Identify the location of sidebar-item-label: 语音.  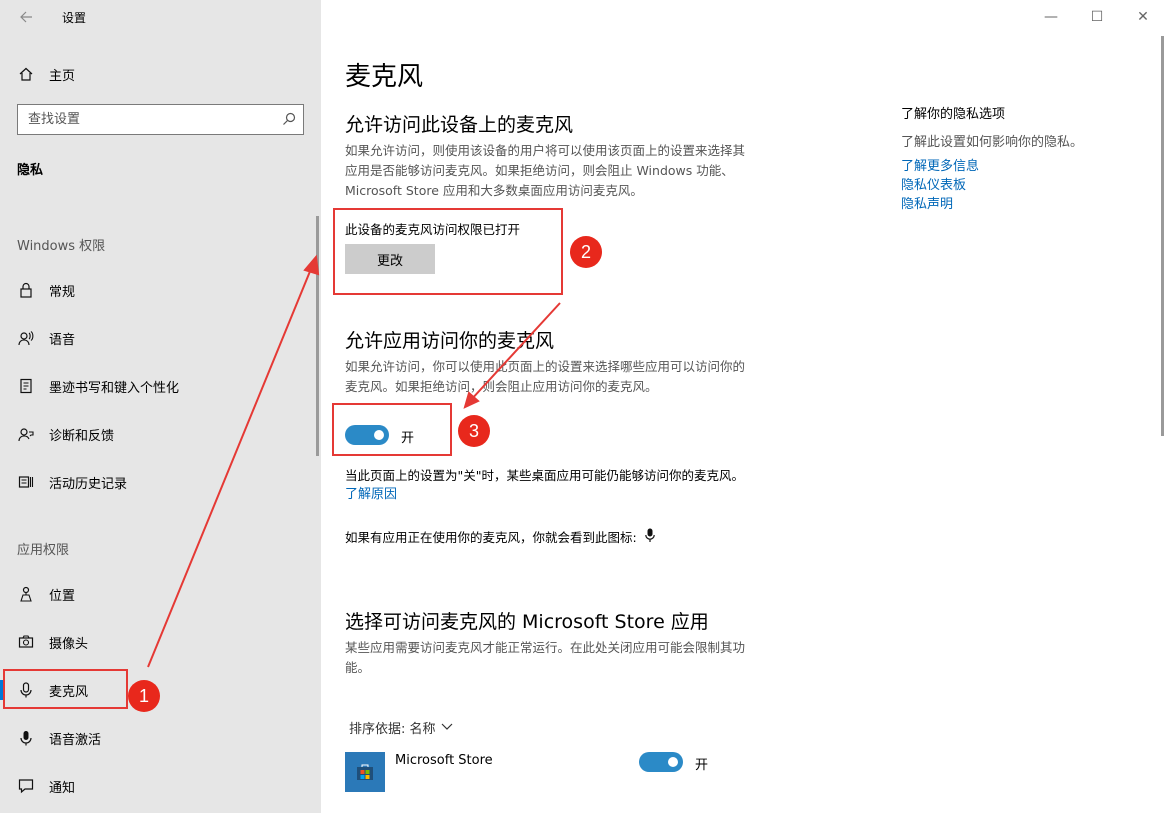
(62, 340).